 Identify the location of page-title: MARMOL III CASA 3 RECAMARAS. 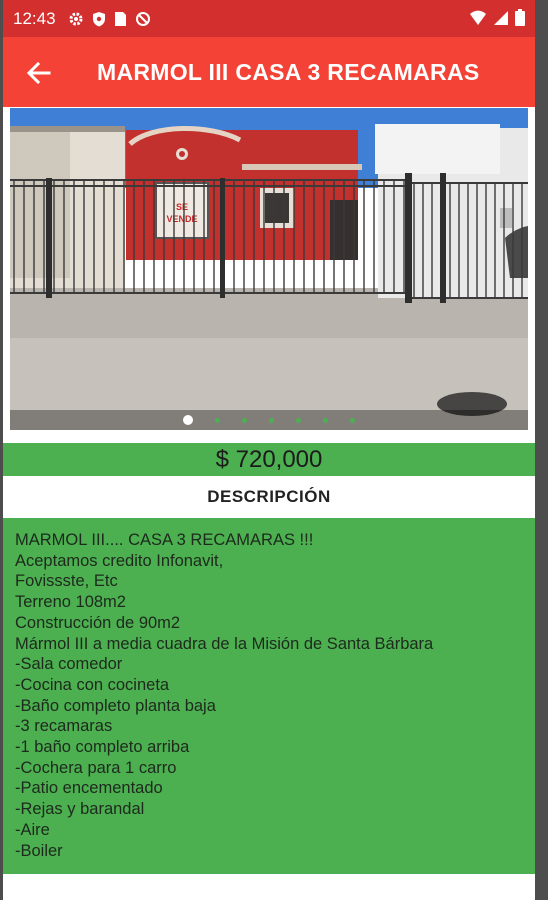
(288, 72).